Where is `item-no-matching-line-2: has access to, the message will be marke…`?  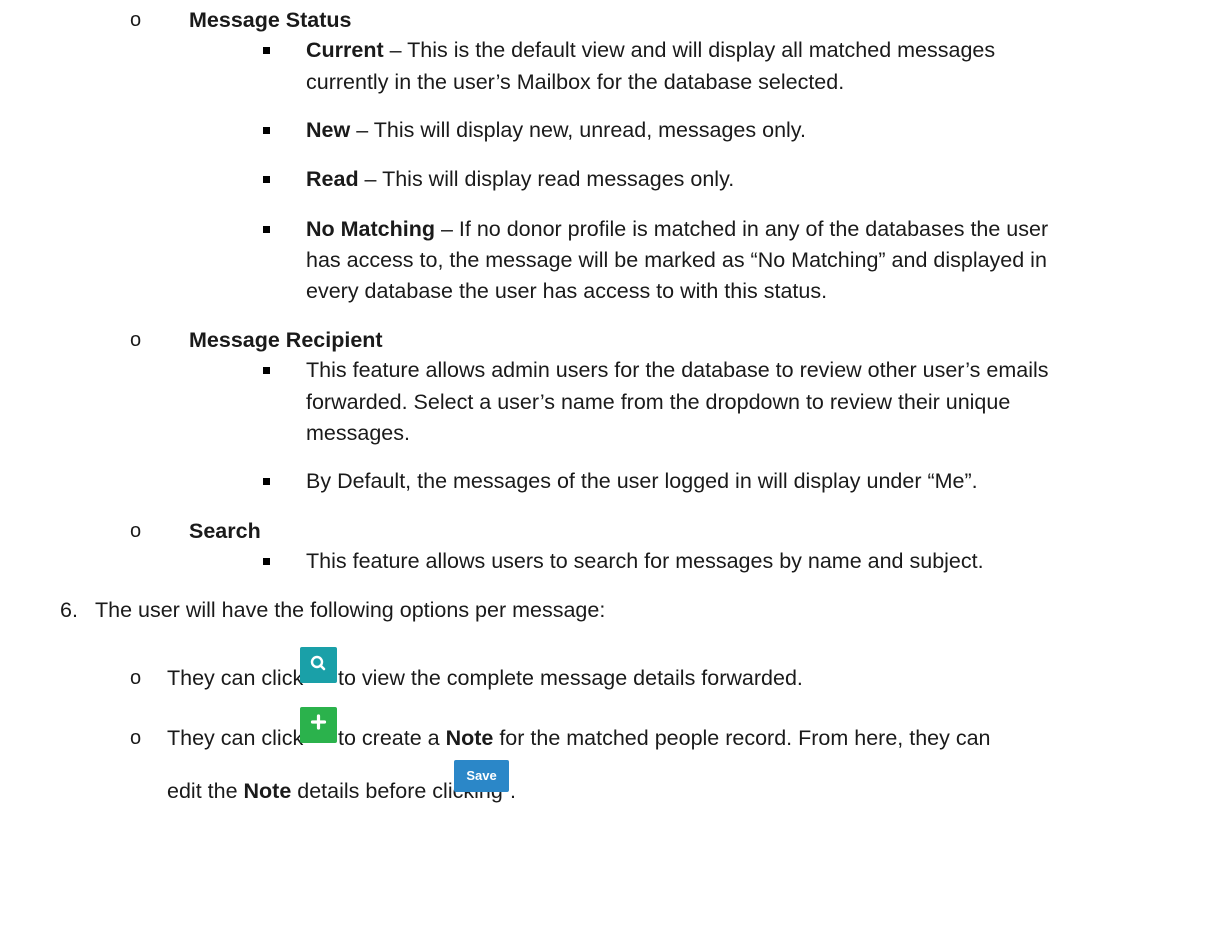
item-no-matching-line-2: has access to, the message will be marke… is located at coordinates (676, 260).